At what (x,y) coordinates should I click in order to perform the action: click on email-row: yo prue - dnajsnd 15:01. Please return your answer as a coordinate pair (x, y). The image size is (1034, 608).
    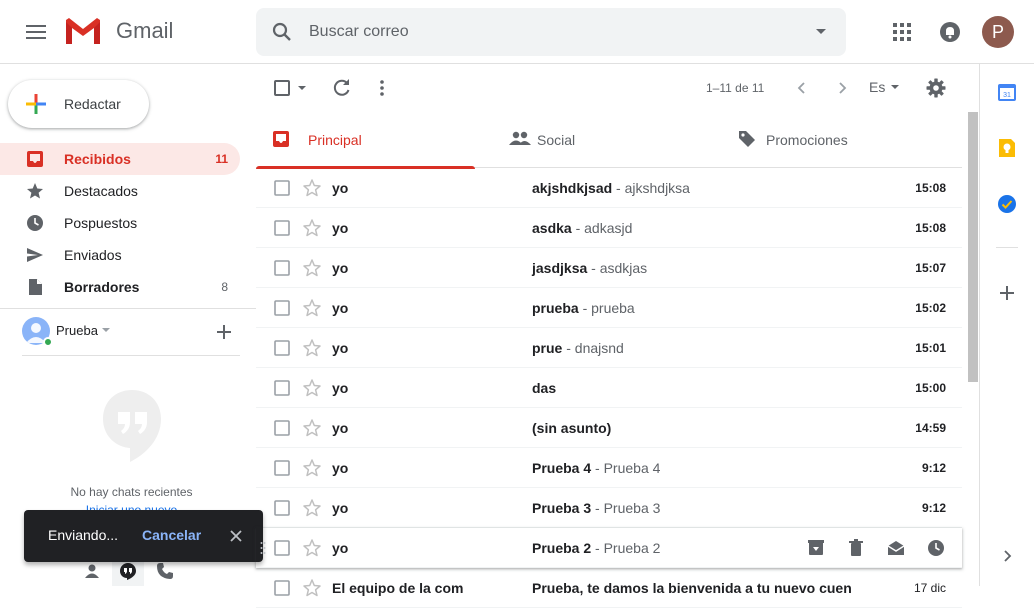
    Looking at the image, I should click on (609, 348).